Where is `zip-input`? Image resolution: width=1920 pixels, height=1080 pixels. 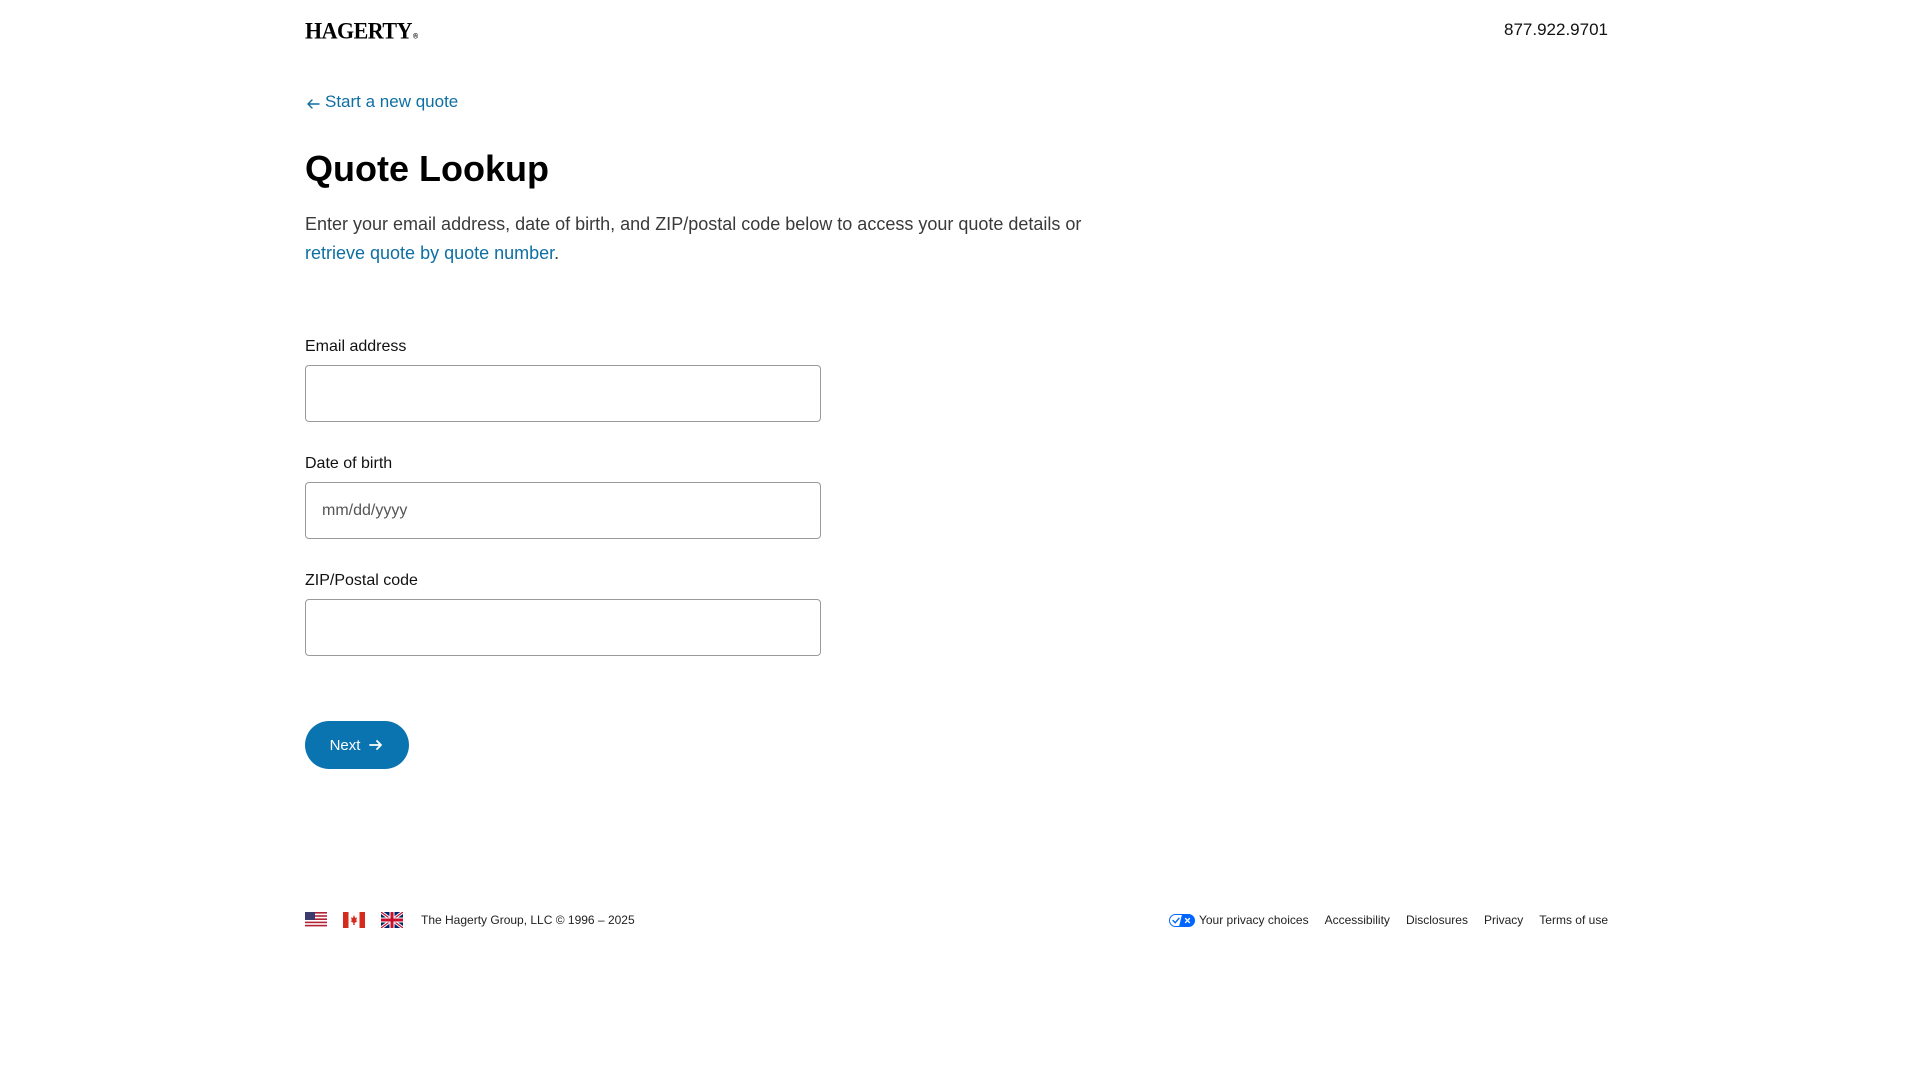
zip-input is located at coordinates (563, 627).